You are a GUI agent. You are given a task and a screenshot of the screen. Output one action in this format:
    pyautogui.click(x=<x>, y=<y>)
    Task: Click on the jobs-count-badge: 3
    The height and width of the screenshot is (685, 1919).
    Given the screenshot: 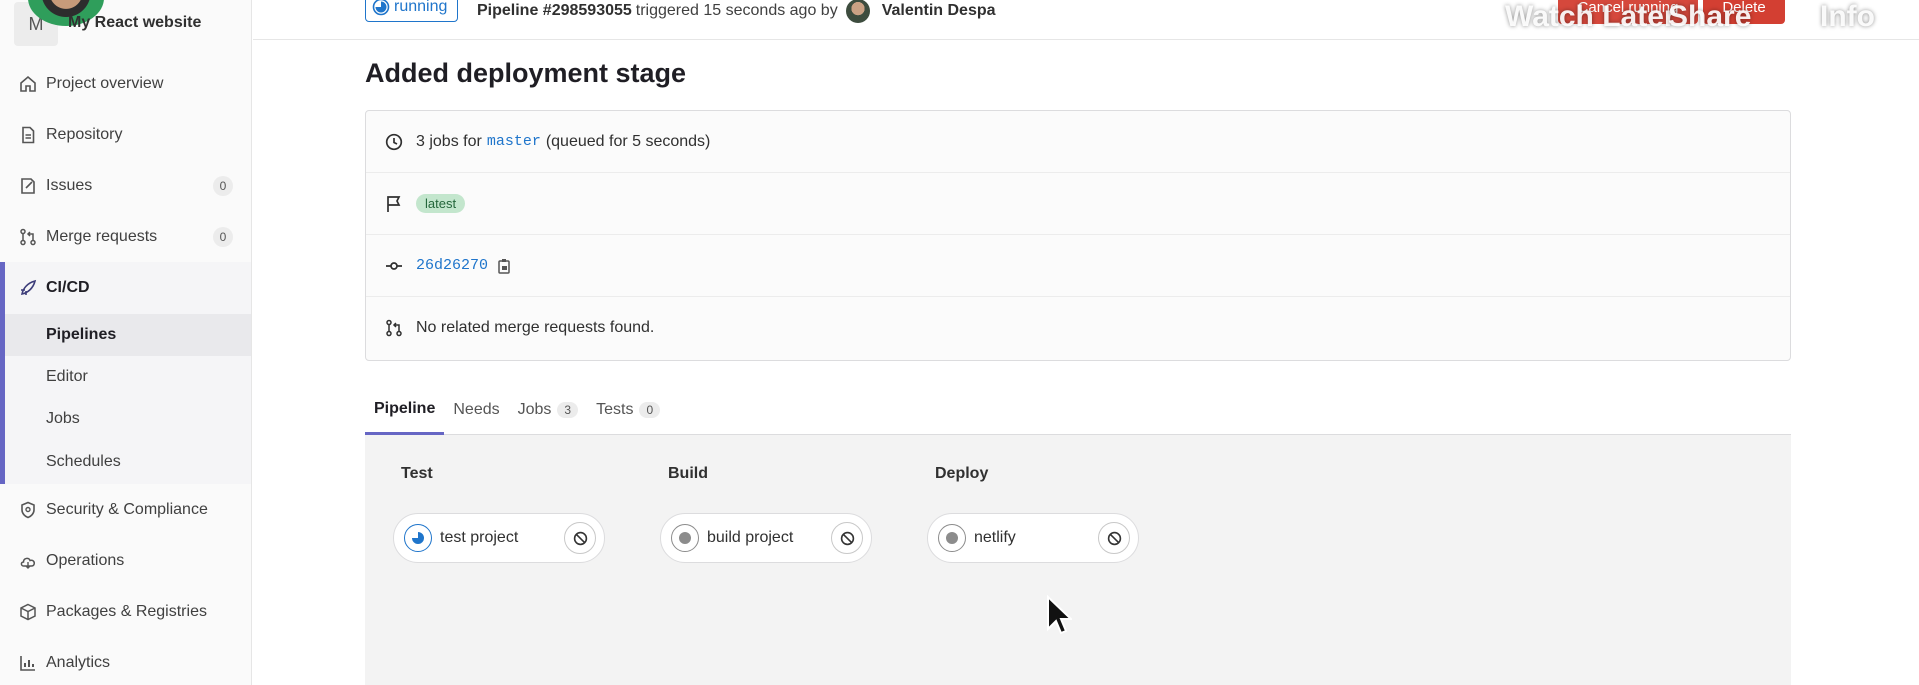 What is the action you would take?
    pyautogui.click(x=568, y=410)
    